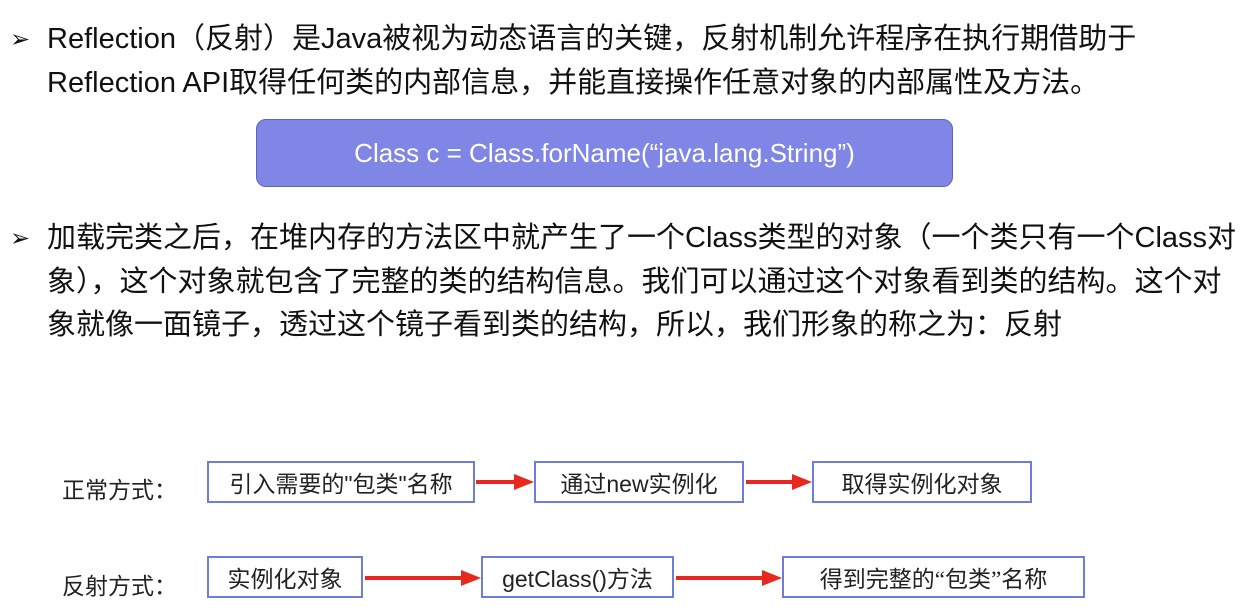 The height and width of the screenshot is (612, 1257). Describe the element at coordinates (933, 577) in the screenshot. I see `reflection-step-3: 得到完整的“包类”名称` at that location.